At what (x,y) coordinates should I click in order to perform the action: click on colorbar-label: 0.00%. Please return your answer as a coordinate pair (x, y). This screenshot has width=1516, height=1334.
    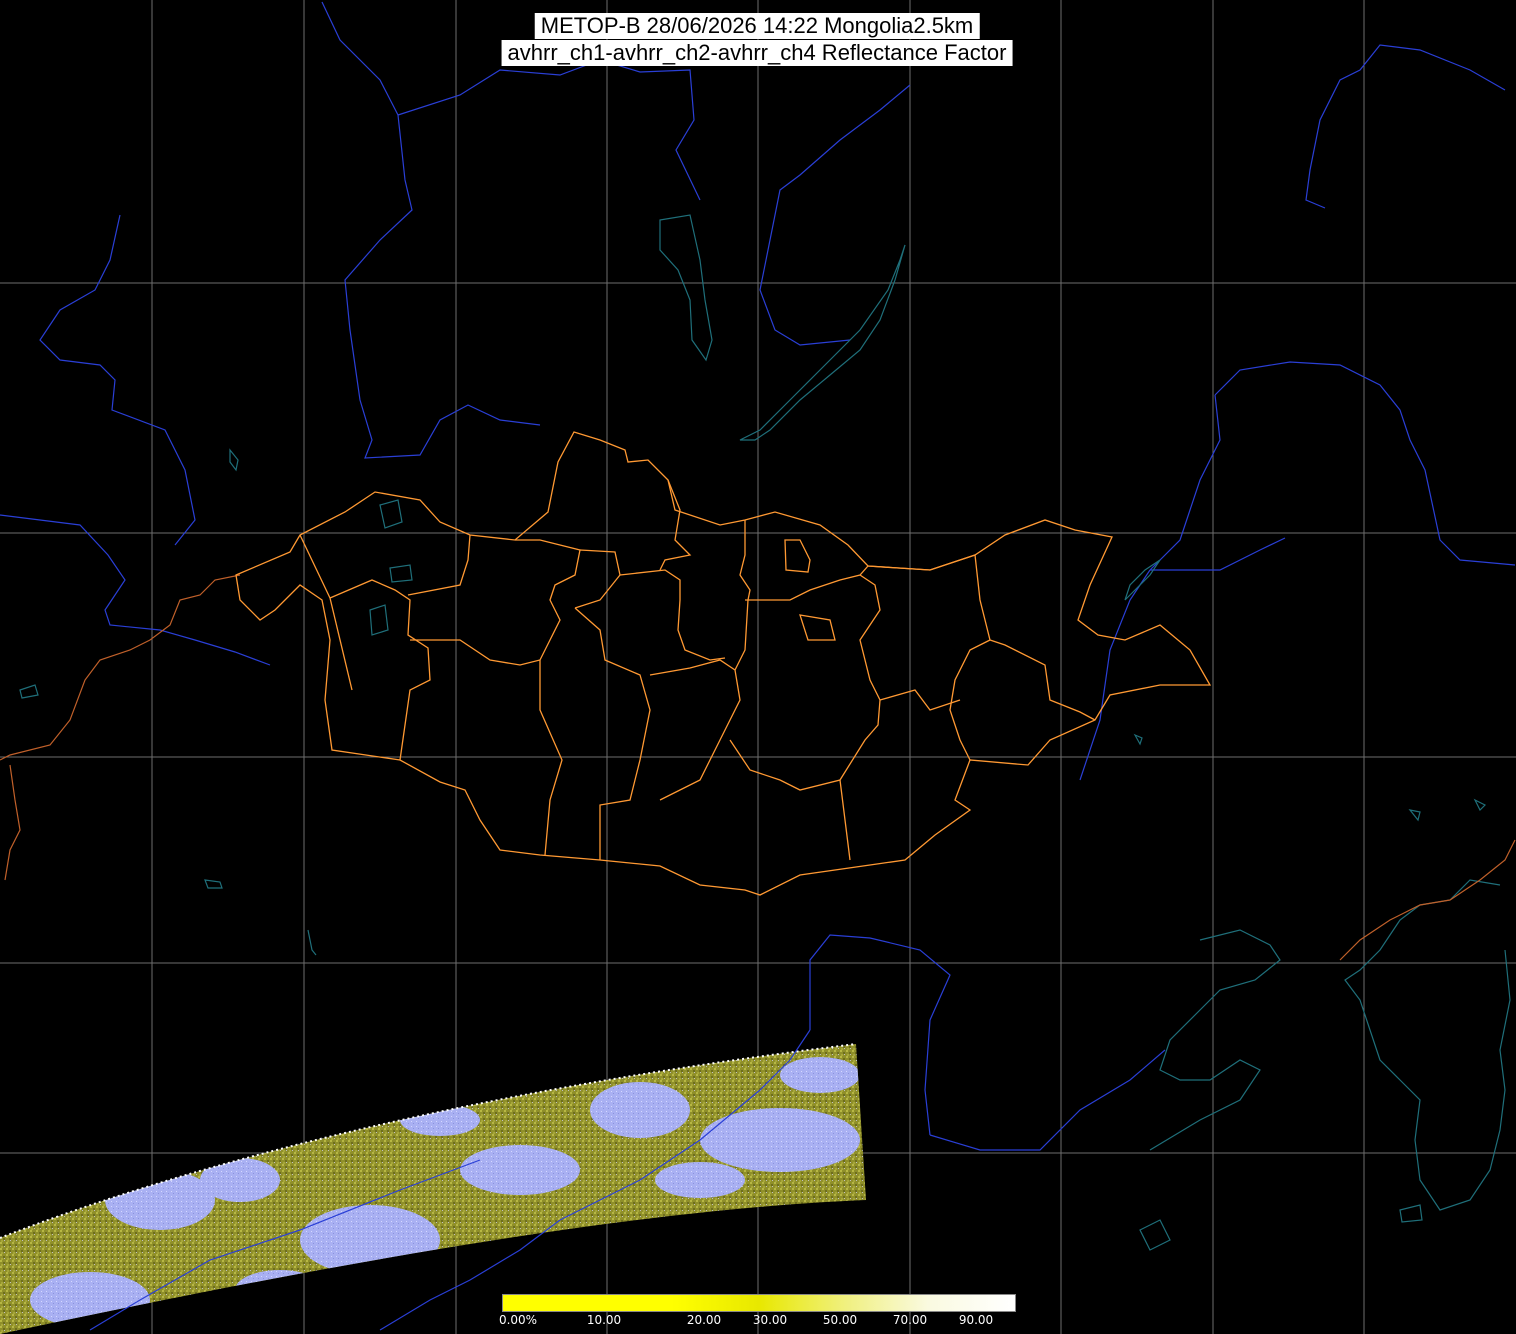
    Looking at the image, I should click on (518, 1320).